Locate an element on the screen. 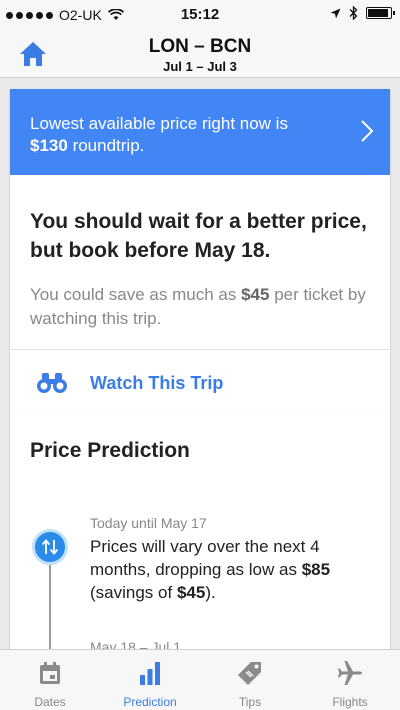  tab-label-flights: Flights is located at coordinates (350, 702).